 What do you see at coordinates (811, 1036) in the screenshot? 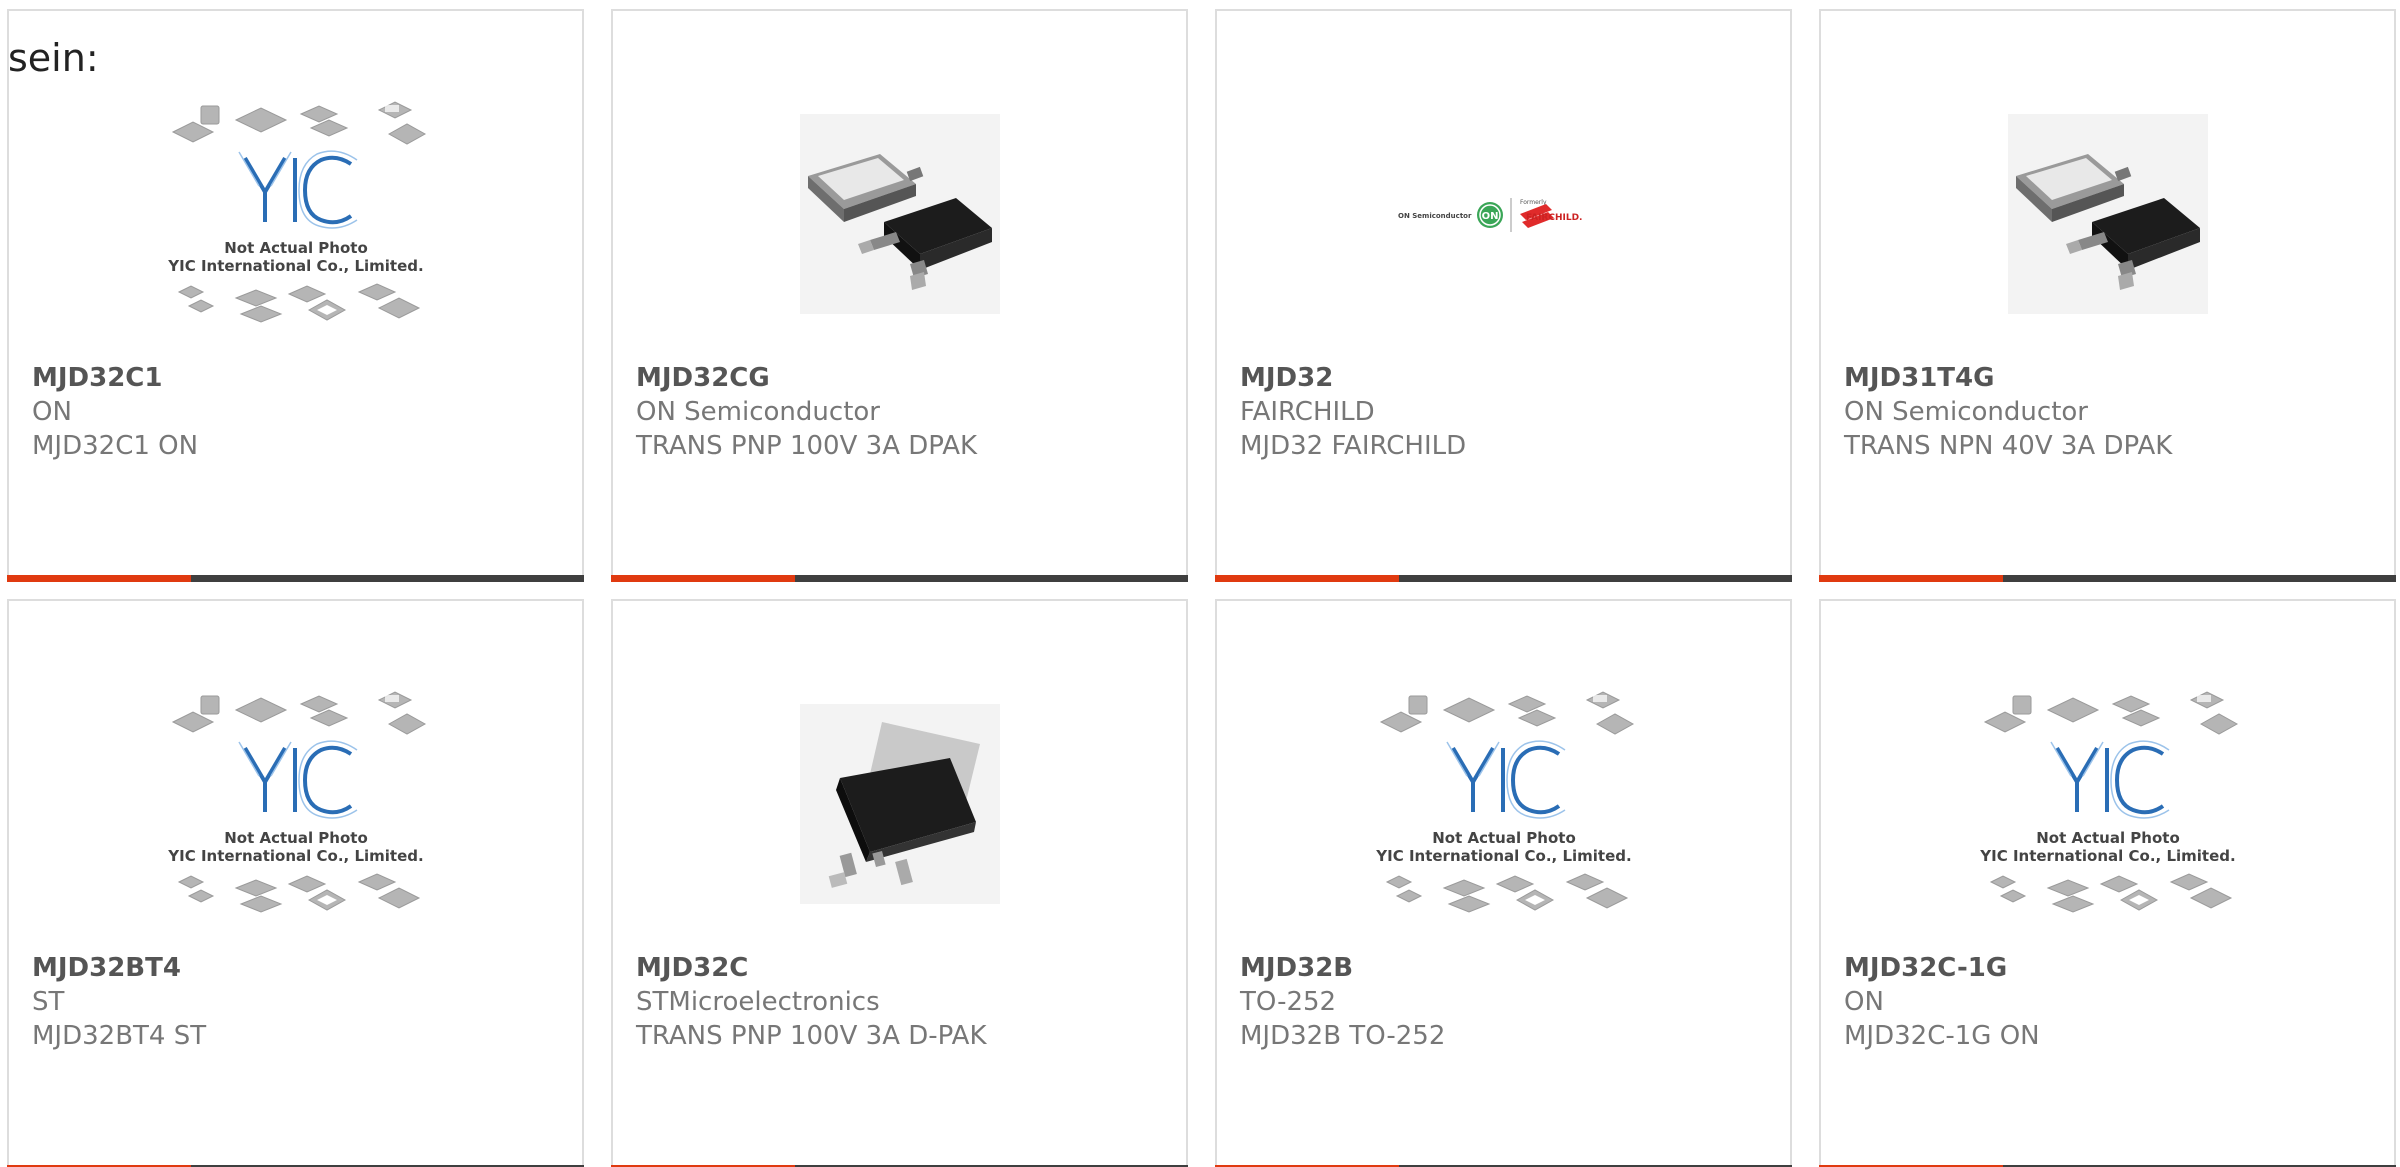
I see `product-description: TRANS PNP 100V 3A D-PAK` at bounding box center [811, 1036].